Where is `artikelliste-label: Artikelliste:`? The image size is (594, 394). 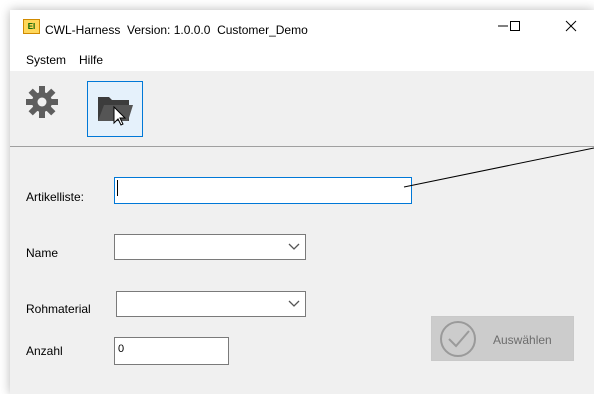 artikelliste-label: Artikelliste: is located at coordinates (55, 197).